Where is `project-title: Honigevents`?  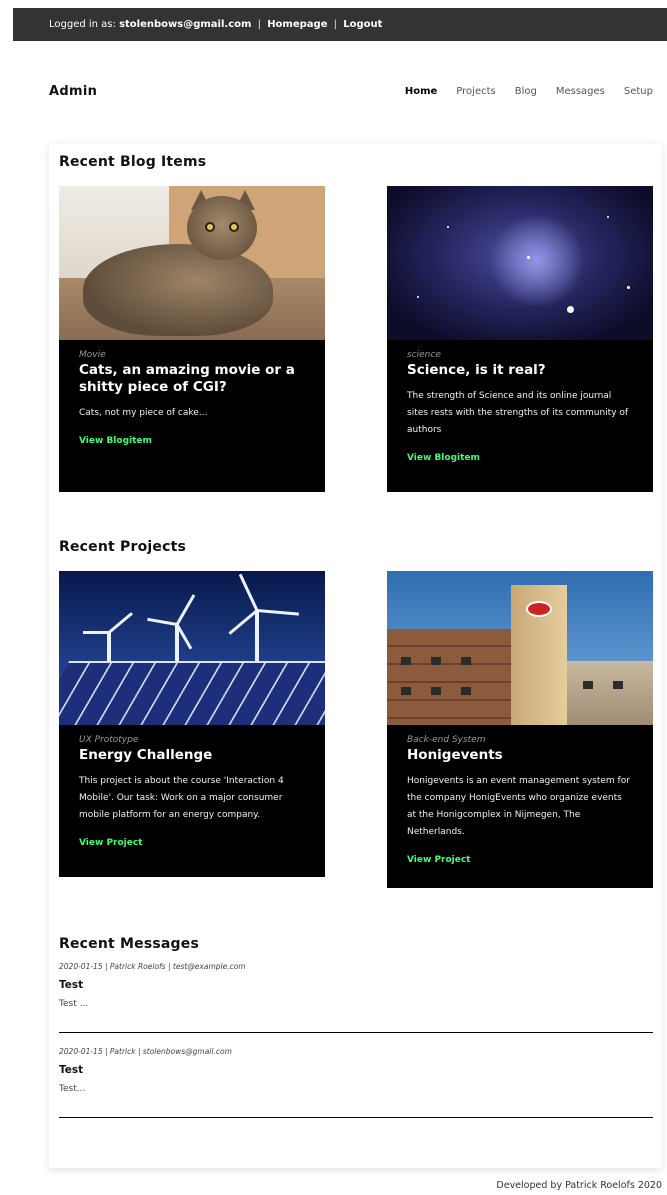 project-title: Honigevents is located at coordinates (455, 755).